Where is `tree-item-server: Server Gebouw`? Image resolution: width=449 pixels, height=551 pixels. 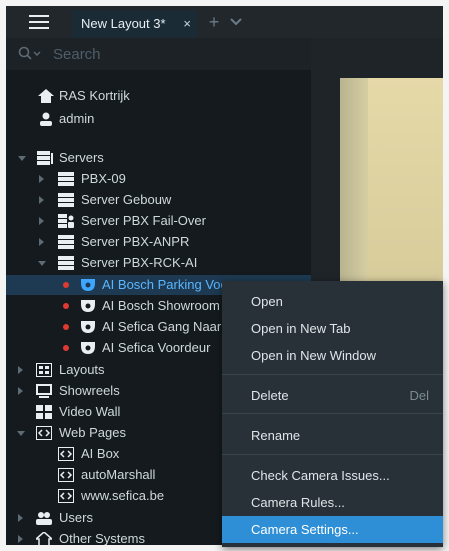 tree-item-server: Server Gebouw is located at coordinates (158, 200).